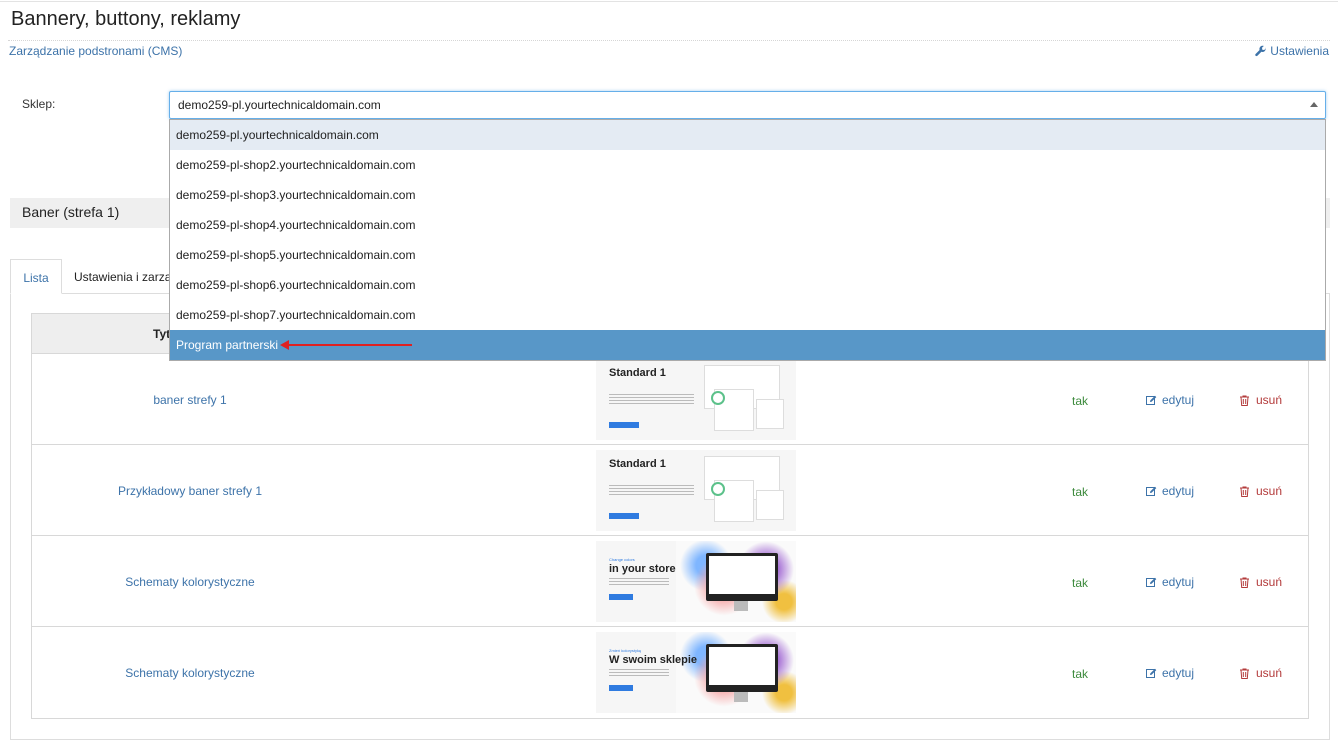 Image resolution: width=1338 pixels, height=744 pixels. What do you see at coordinates (162, 334) in the screenshot?
I see `column-header-title: Tyt` at bounding box center [162, 334].